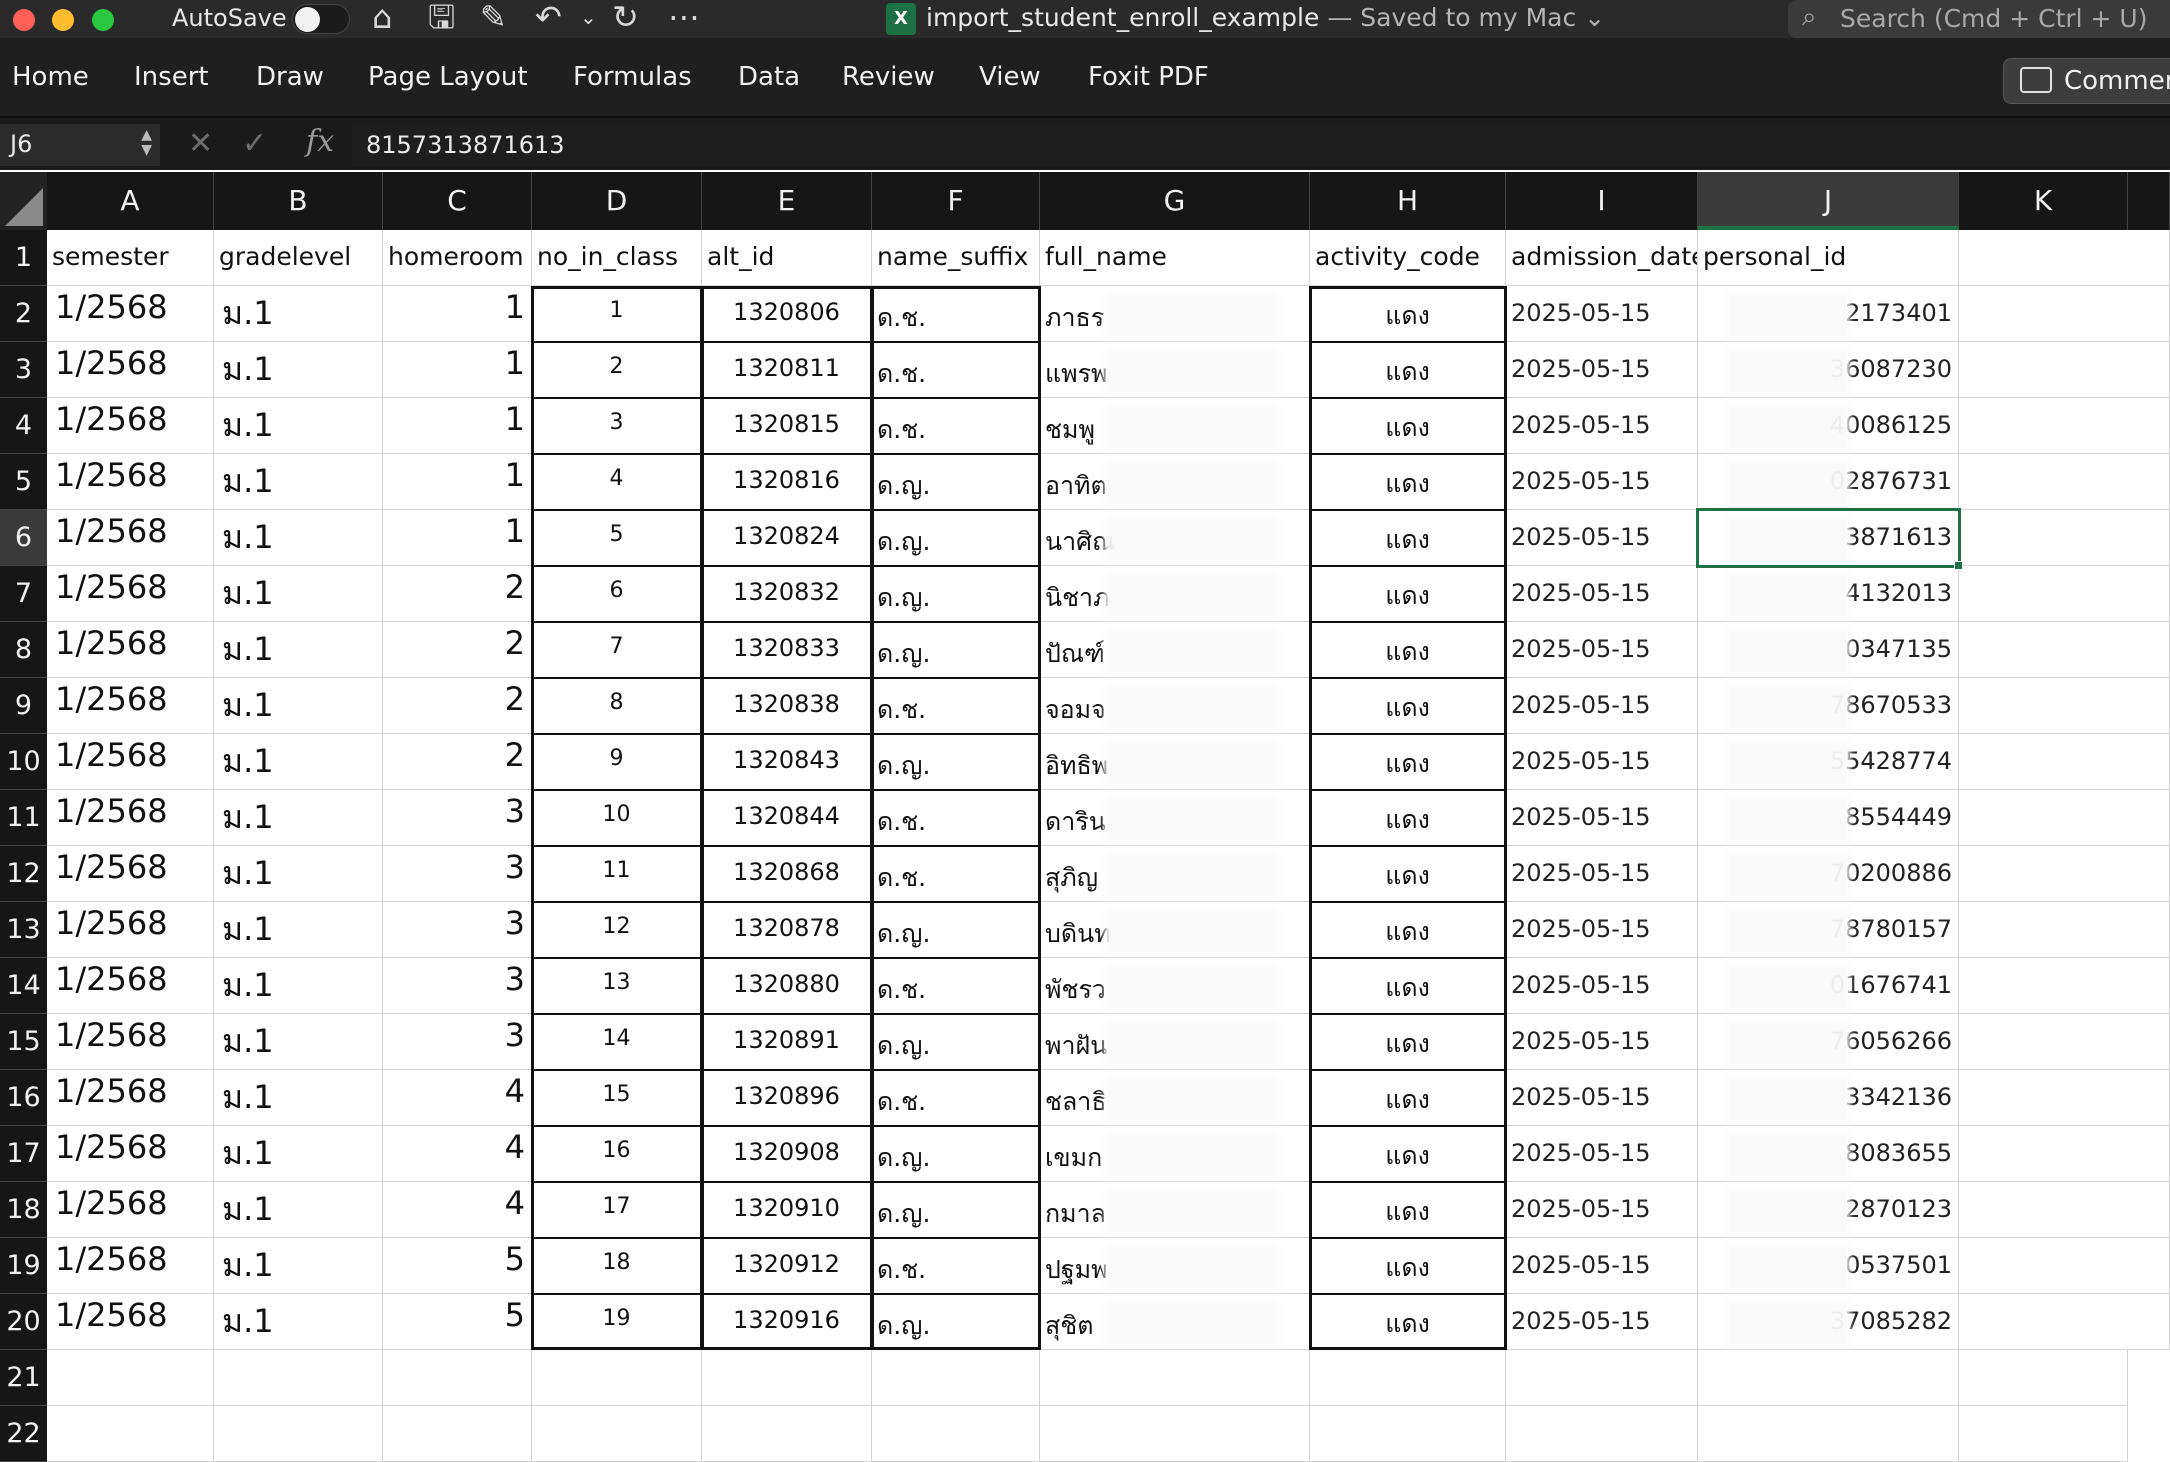 The image size is (2170, 1462). What do you see at coordinates (1594, 17) in the screenshot?
I see `chevron-down-icon: ⌄` at bounding box center [1594, 17].